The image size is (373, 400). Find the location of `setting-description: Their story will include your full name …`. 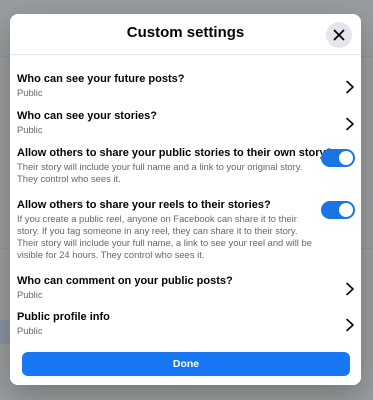

setting-description: Their story will include your full name … is located at coordinates (160, 172).